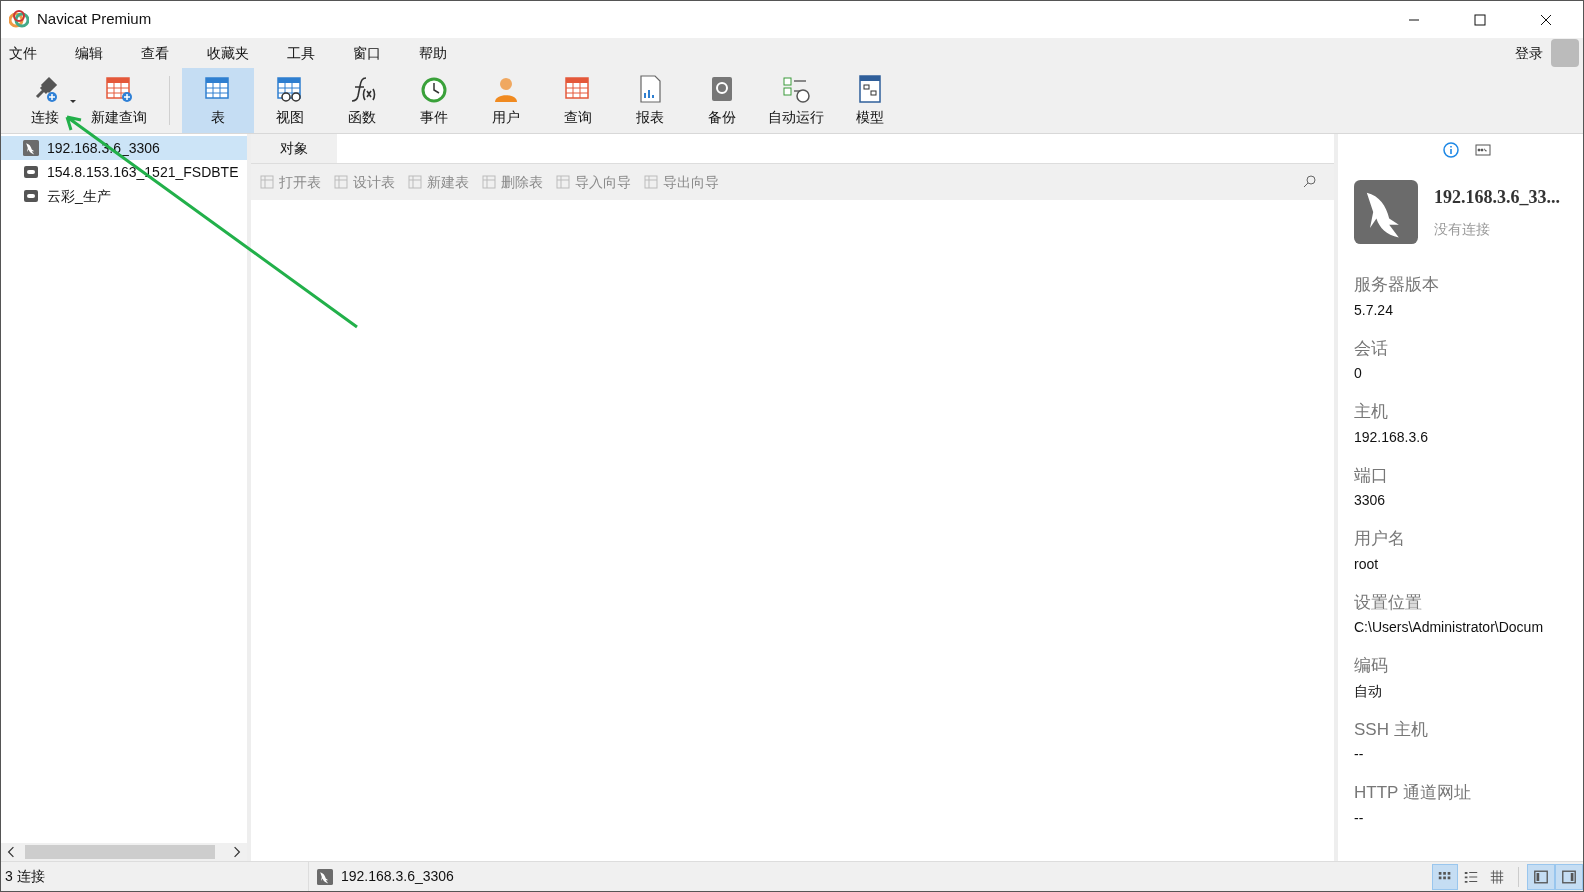  I want to click on right-panel-icon, so click(1569, 876).